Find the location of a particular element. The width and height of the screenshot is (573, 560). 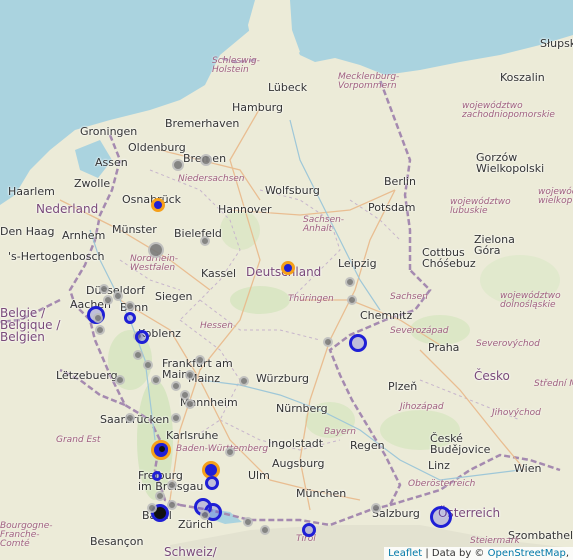

map-label-ingolstadt: Ingolstadt is located at coordinates (296, 443).